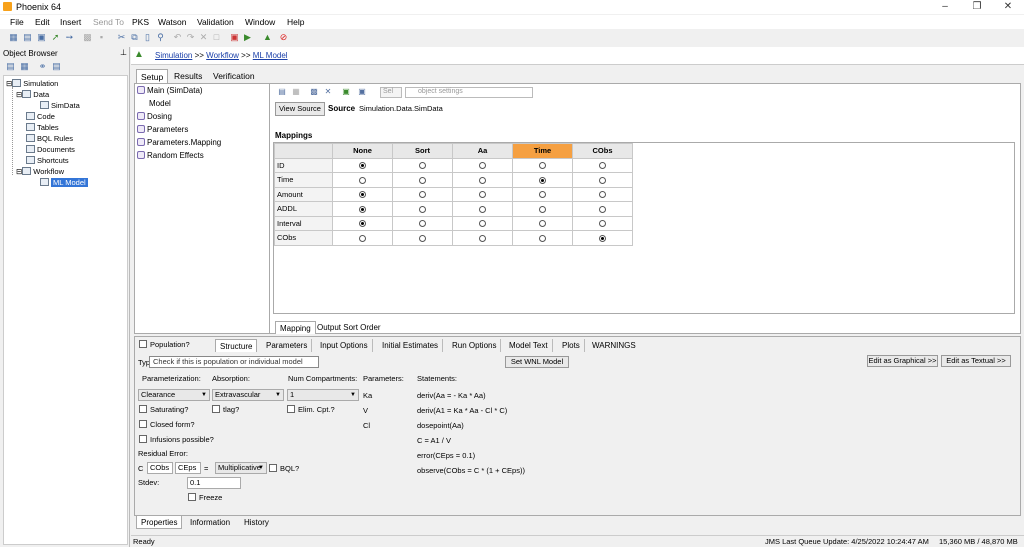 The image size is (1024, 547). I want to click on parameterization-select: Clearance ▼, so click(174, 395).